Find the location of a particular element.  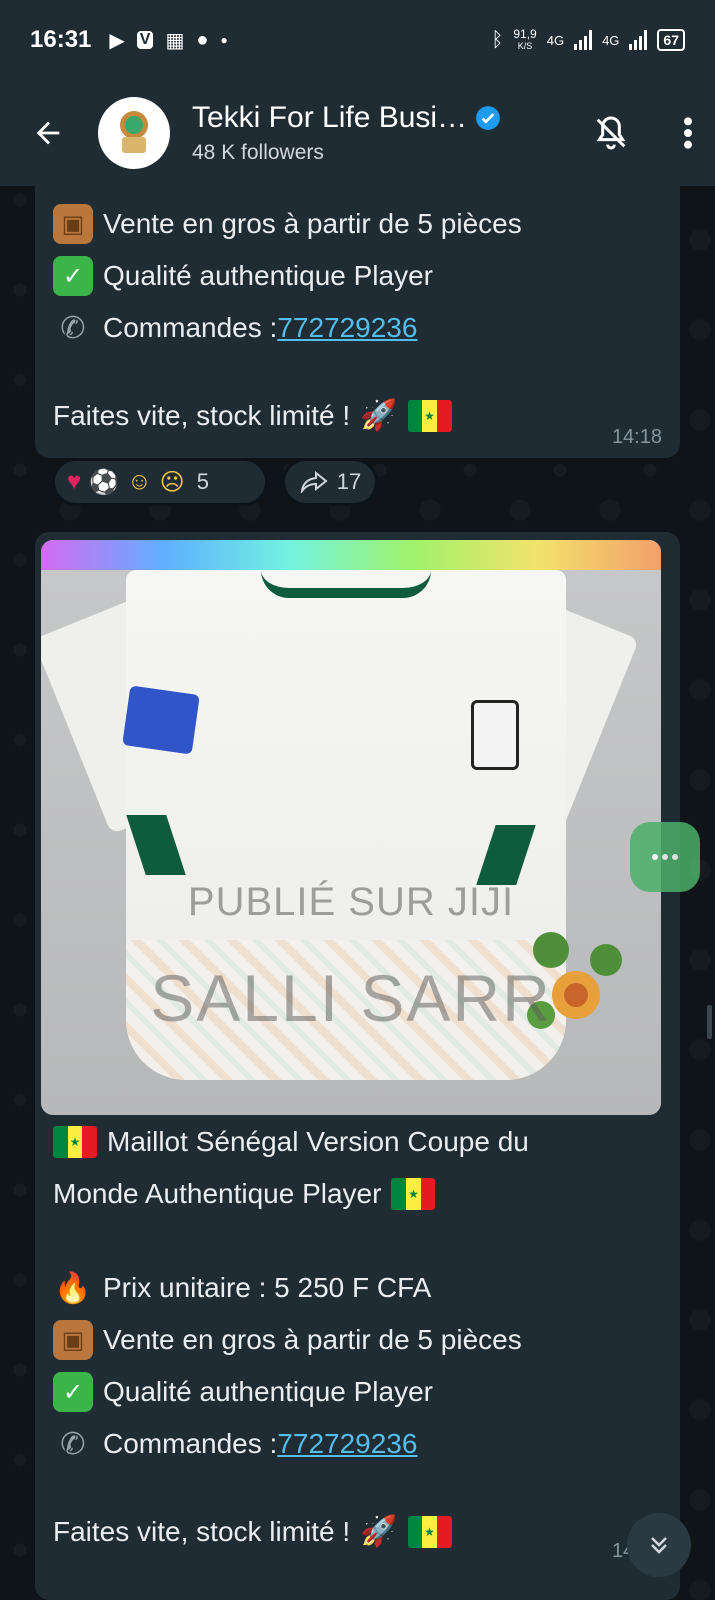

status-bar: 16:31 ▶ V ▦ ● ● ᛒ 91,9 K/S 4G 4G 67 is located at coordinates (357, 40).